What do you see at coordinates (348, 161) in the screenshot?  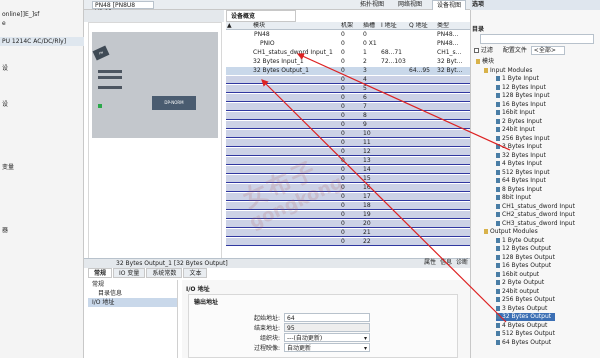 I see `table-row: 0 13` at bounding box center [348, 161].